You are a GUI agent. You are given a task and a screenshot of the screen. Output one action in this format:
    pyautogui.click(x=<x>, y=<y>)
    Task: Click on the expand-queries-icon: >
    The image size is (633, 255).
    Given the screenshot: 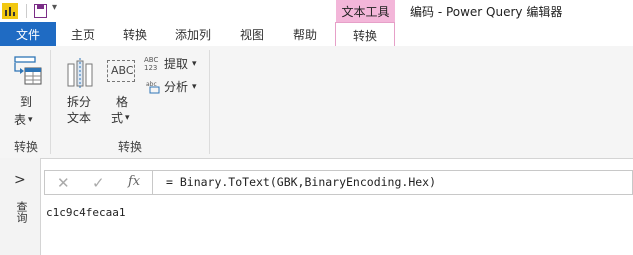 What is the action you would take?
    pyautogui.click(x=20, y=180)
    